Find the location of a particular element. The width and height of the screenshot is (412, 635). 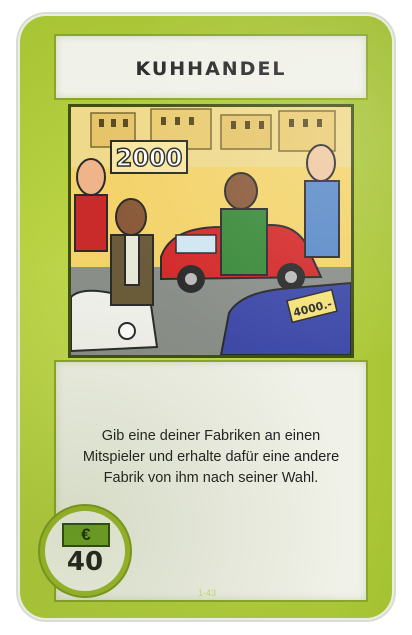

cost-badge: € 40 is located at coordinates (85, 551).